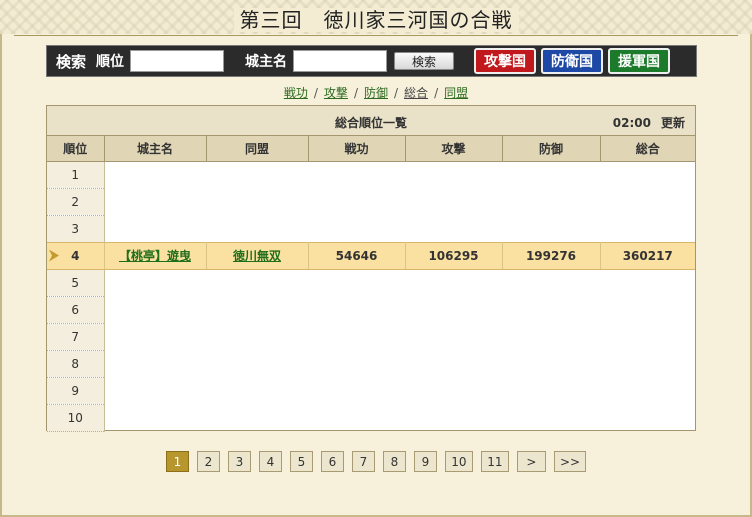 This screenshot has height=517, width=752. What do you see at coordinates (336, 93) in the screenshot?
I see `link-attack: 攻撃` at bounding box center [336, 93].